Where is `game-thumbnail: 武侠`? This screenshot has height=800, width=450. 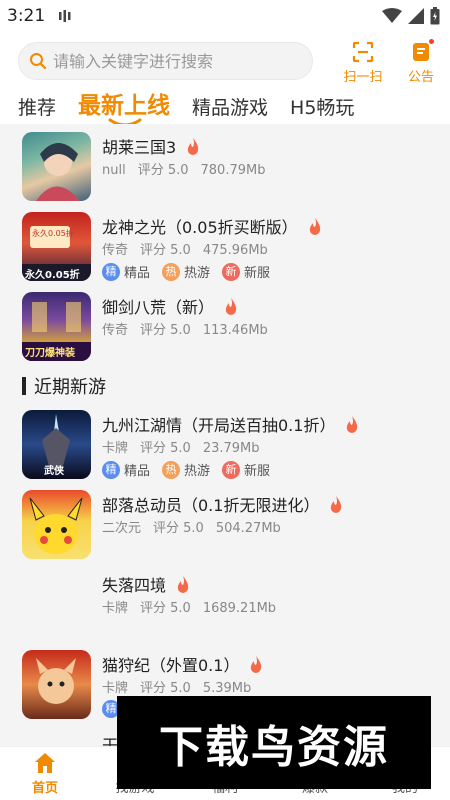 game-thumbnail: 武侠 is located at coordinates (56, 444).